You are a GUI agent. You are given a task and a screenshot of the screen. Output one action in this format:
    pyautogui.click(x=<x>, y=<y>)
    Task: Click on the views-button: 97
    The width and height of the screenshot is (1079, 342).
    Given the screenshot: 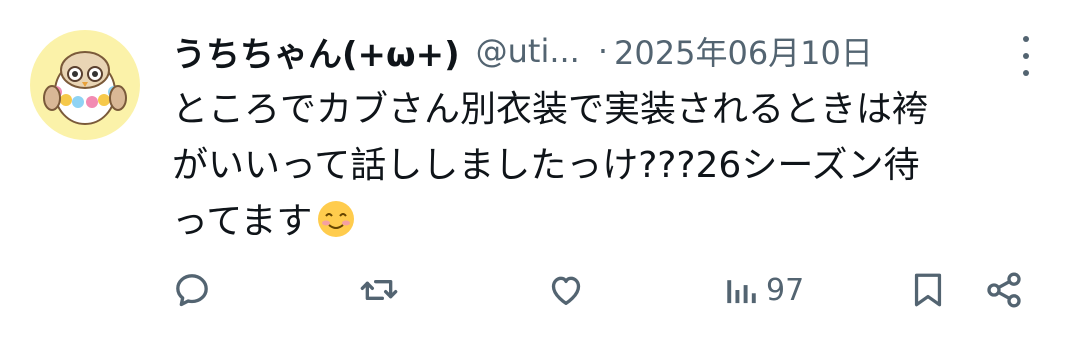 What is the action you would take?
    pyautogui.click(x=764, y=290)
    